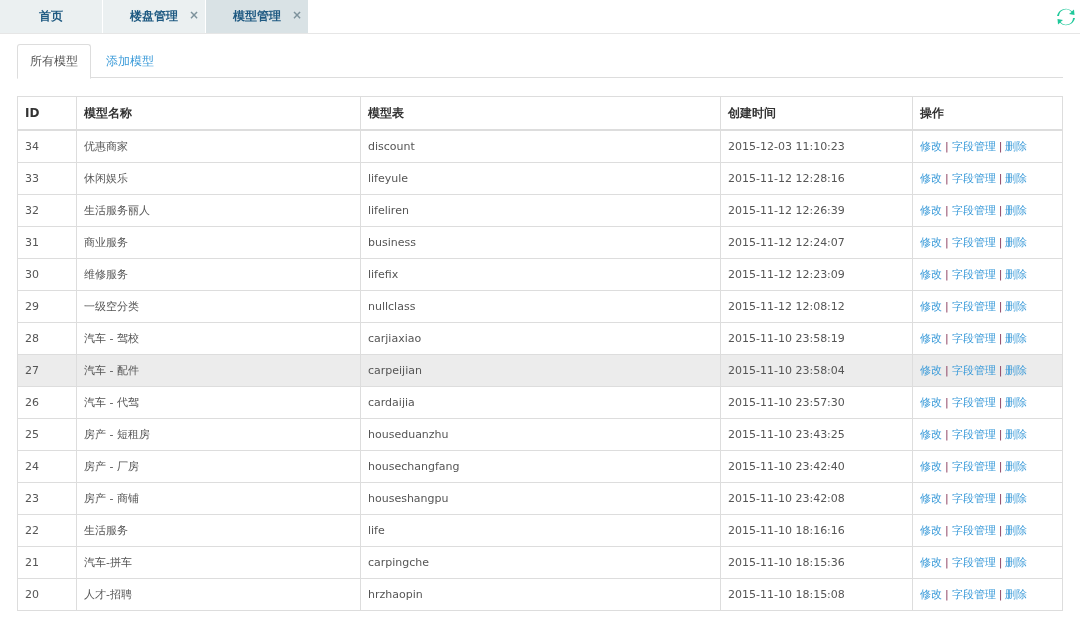 The width and height of the screenshot is (1080, 619). What do you see at coordinates (218, 274) in the screenshot?
I see `table-cell: 维修服务` at bounding box center [218, 274].